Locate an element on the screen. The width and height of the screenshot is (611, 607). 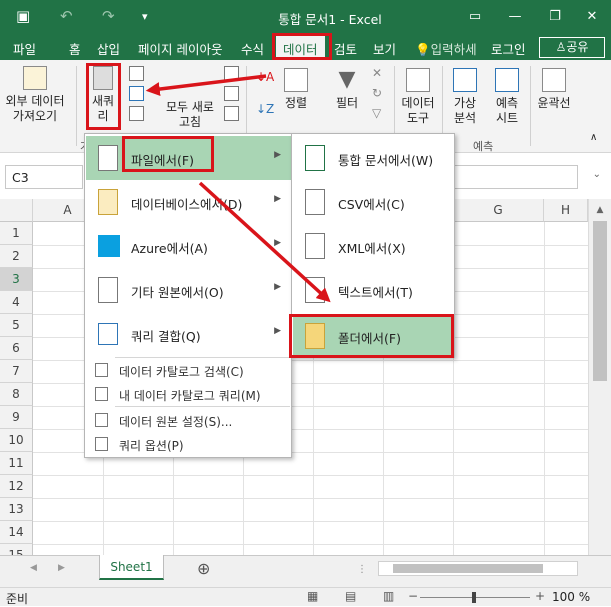
new-query-button: 새쿼 리 is located at coordinates (103, 95).